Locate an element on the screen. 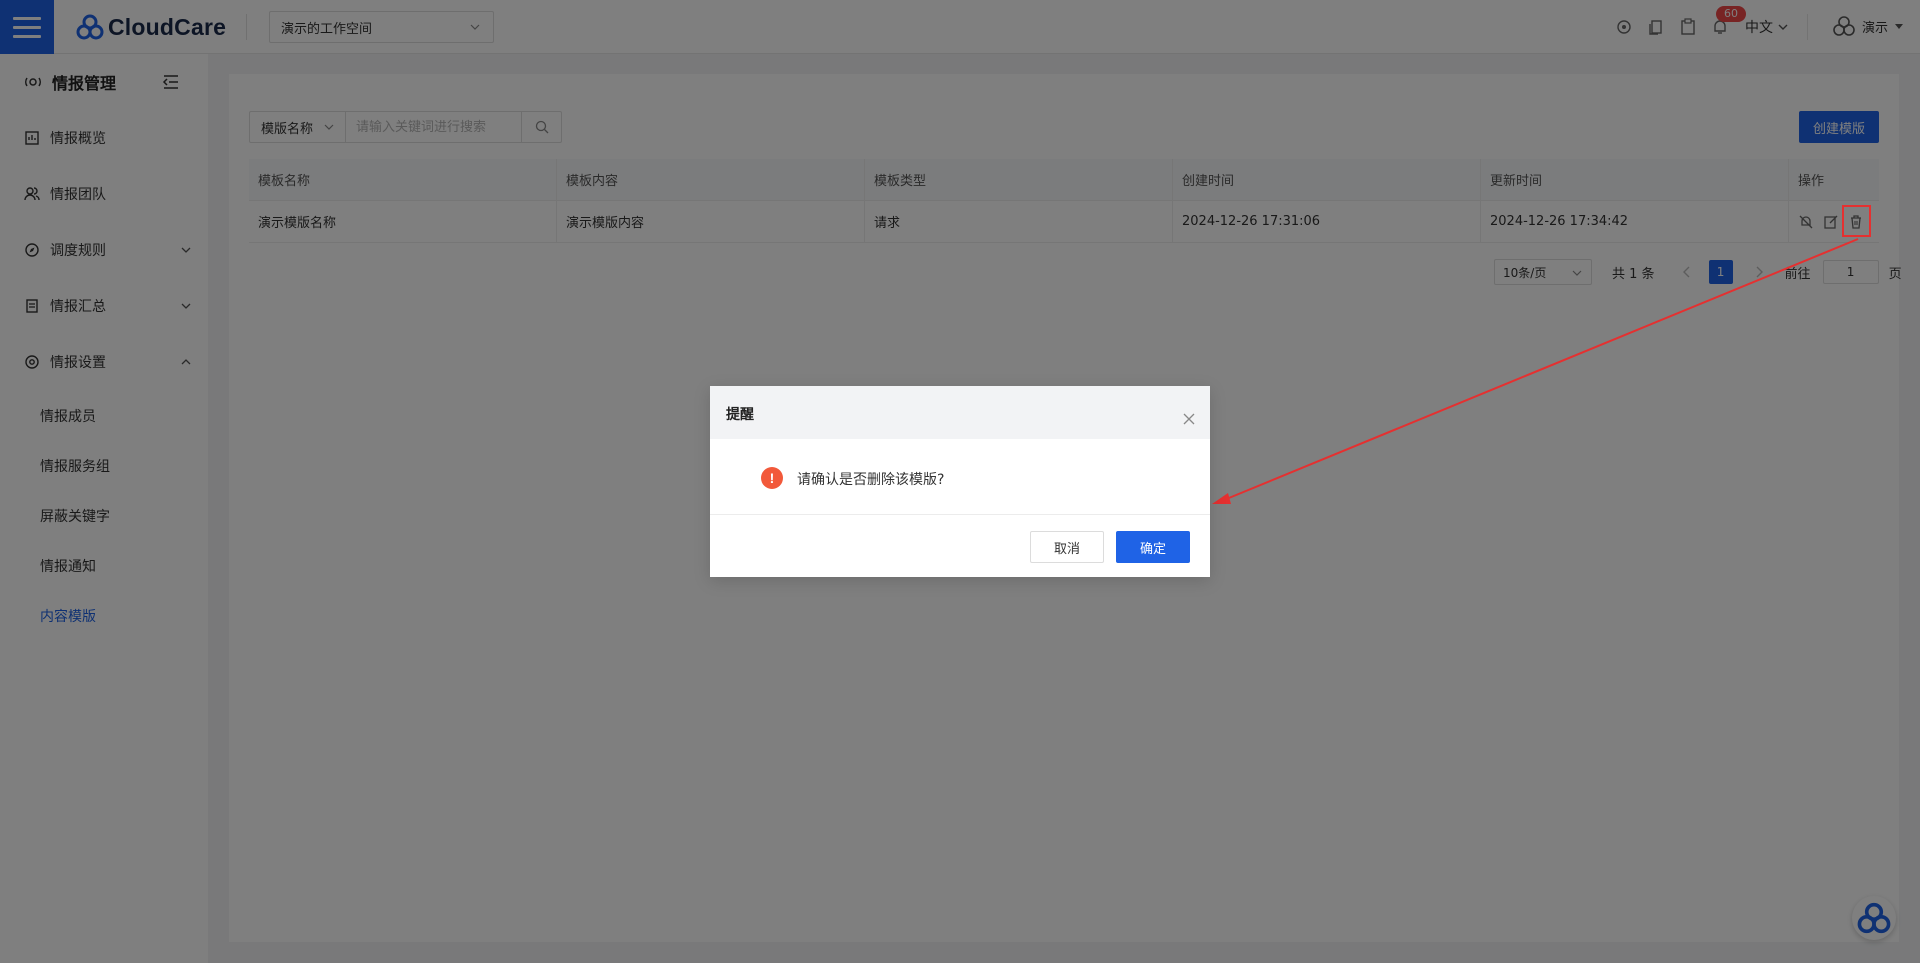  close-icon is located at coordinates (1189, 419).